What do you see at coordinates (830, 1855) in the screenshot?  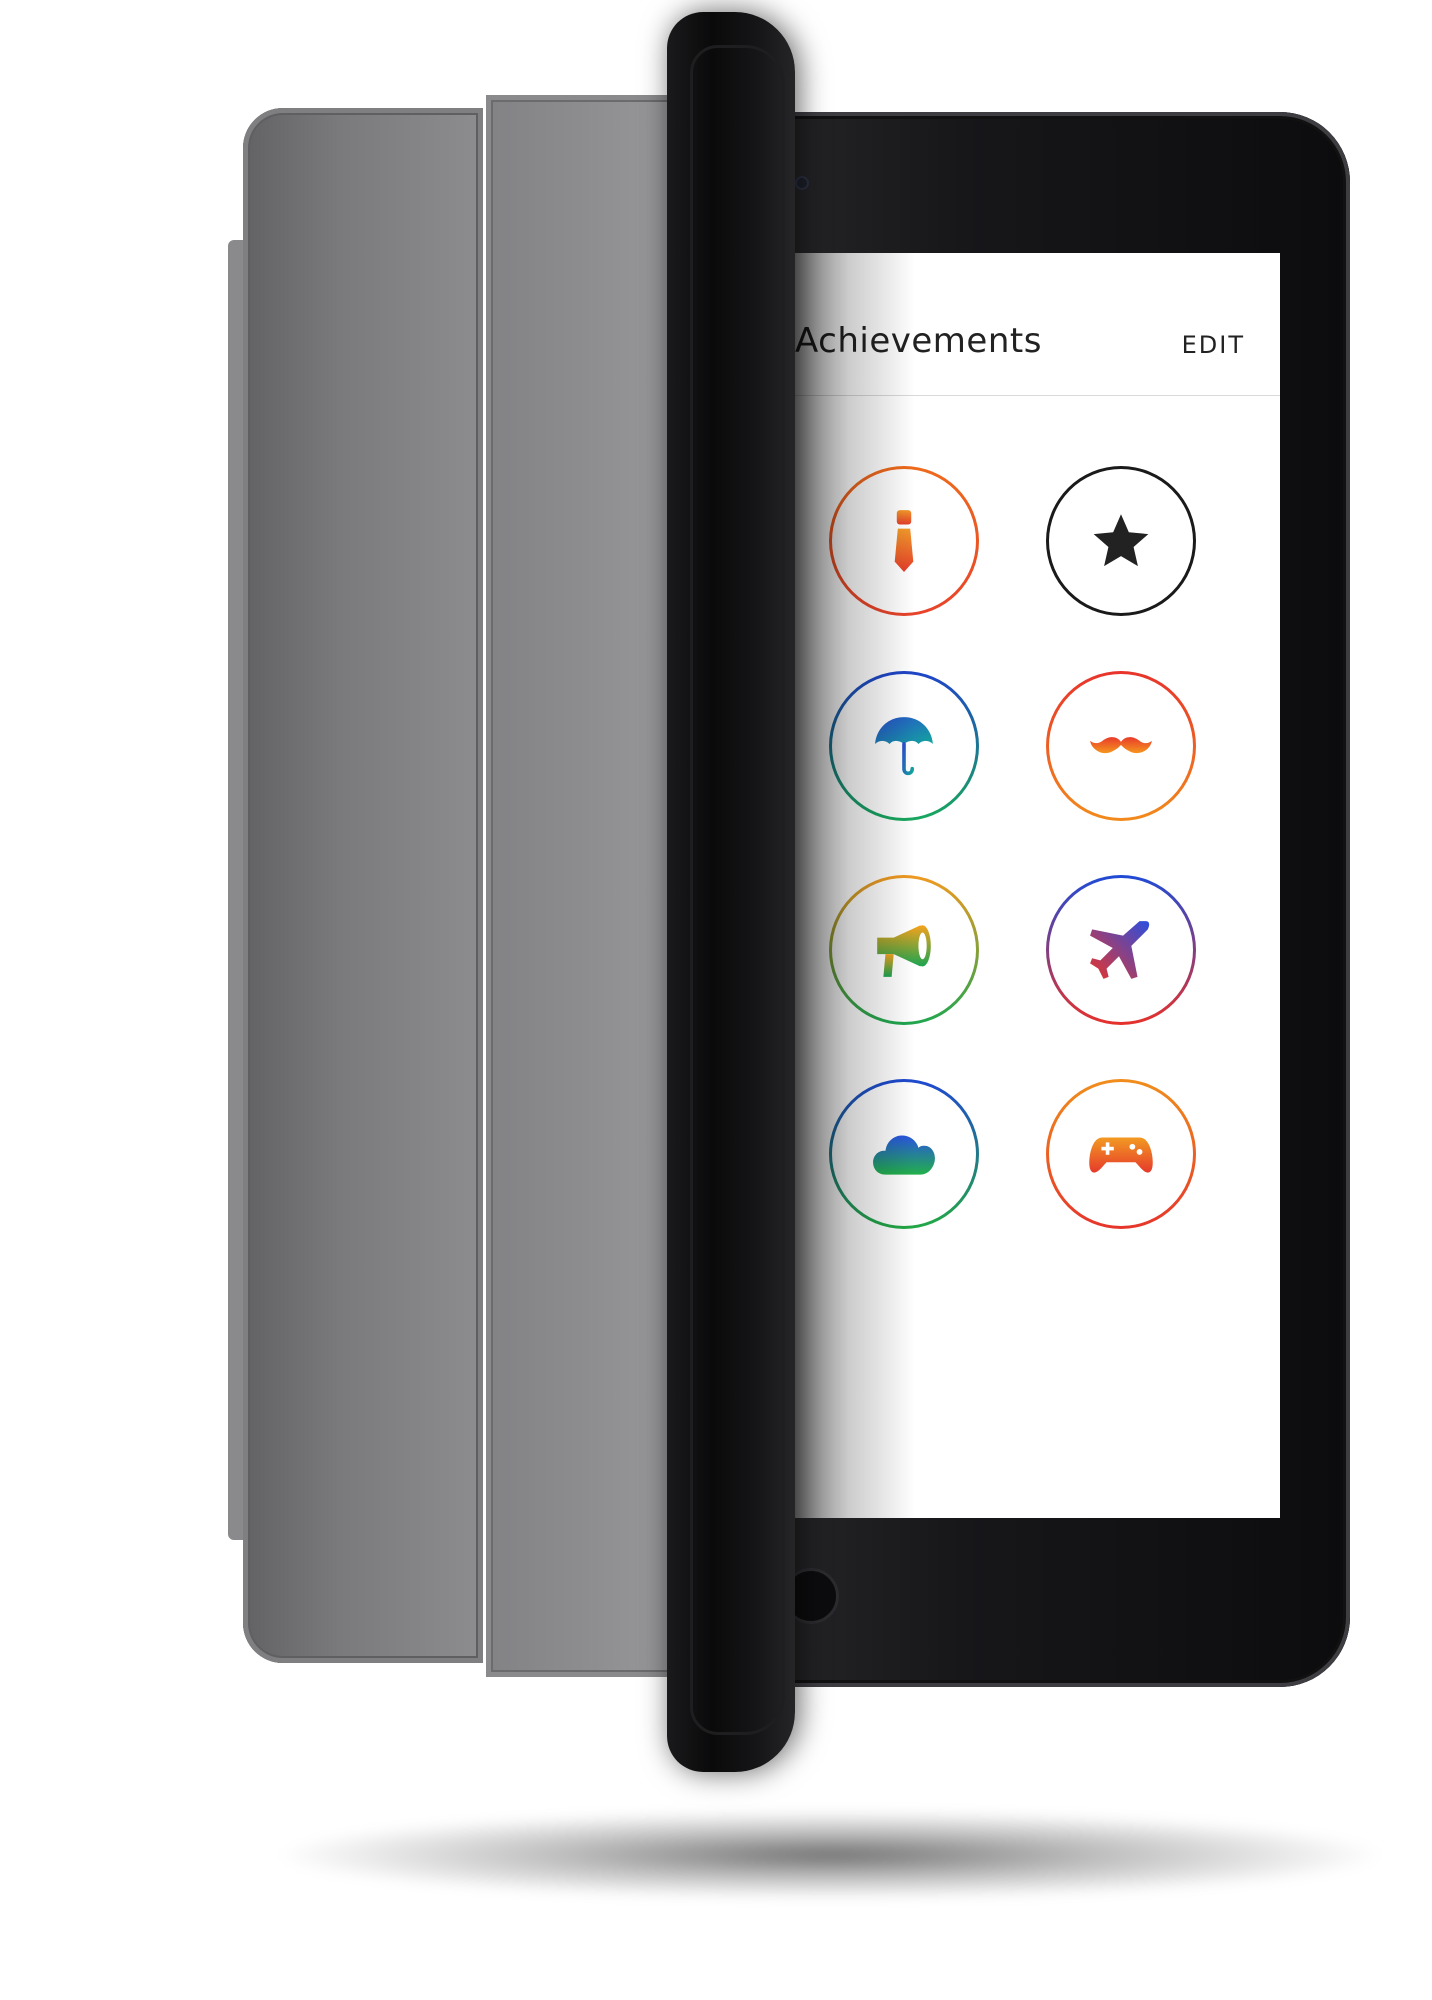 I see `device-shadow` at bounding box center [830, 1855].